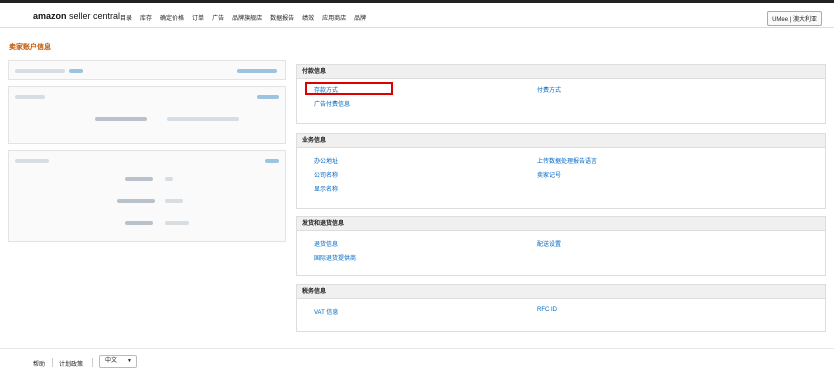  What do you see at coordinates (549, 243) in the screenshot?
I see `delivery-settings-link: 配送设置` at bounding box center [549, 243].